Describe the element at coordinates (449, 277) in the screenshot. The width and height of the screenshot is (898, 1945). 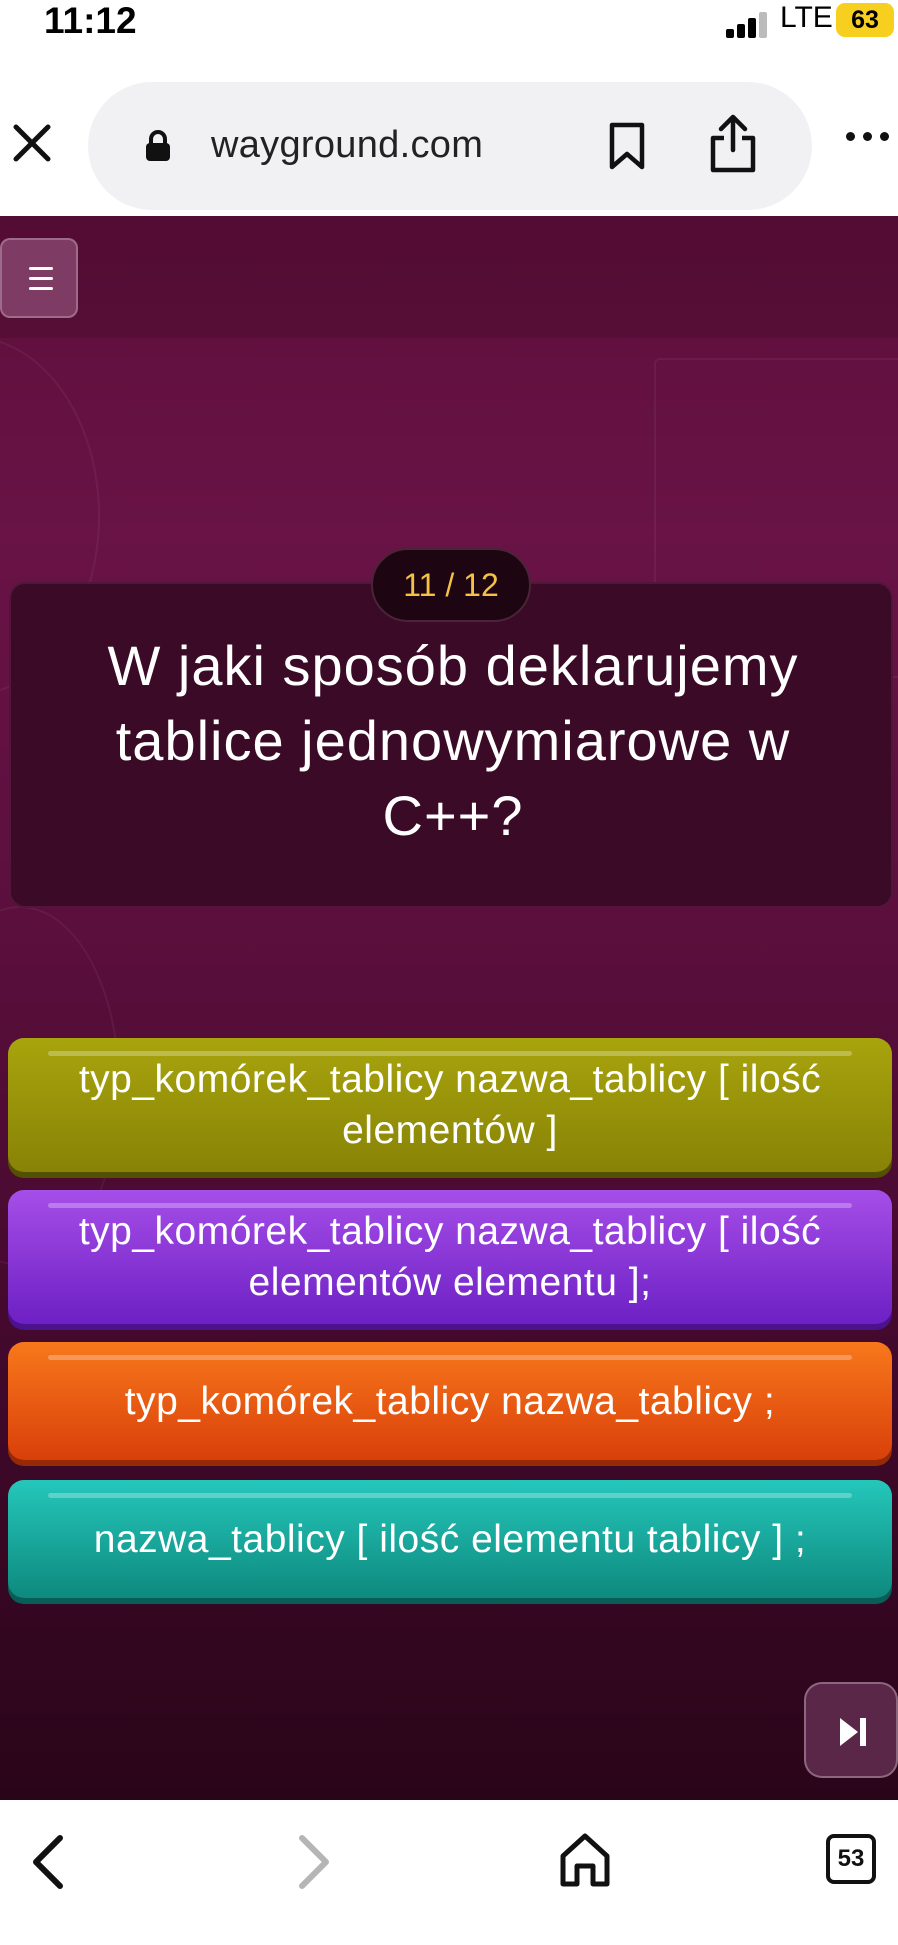
I see `quiz-header-band` at that location.